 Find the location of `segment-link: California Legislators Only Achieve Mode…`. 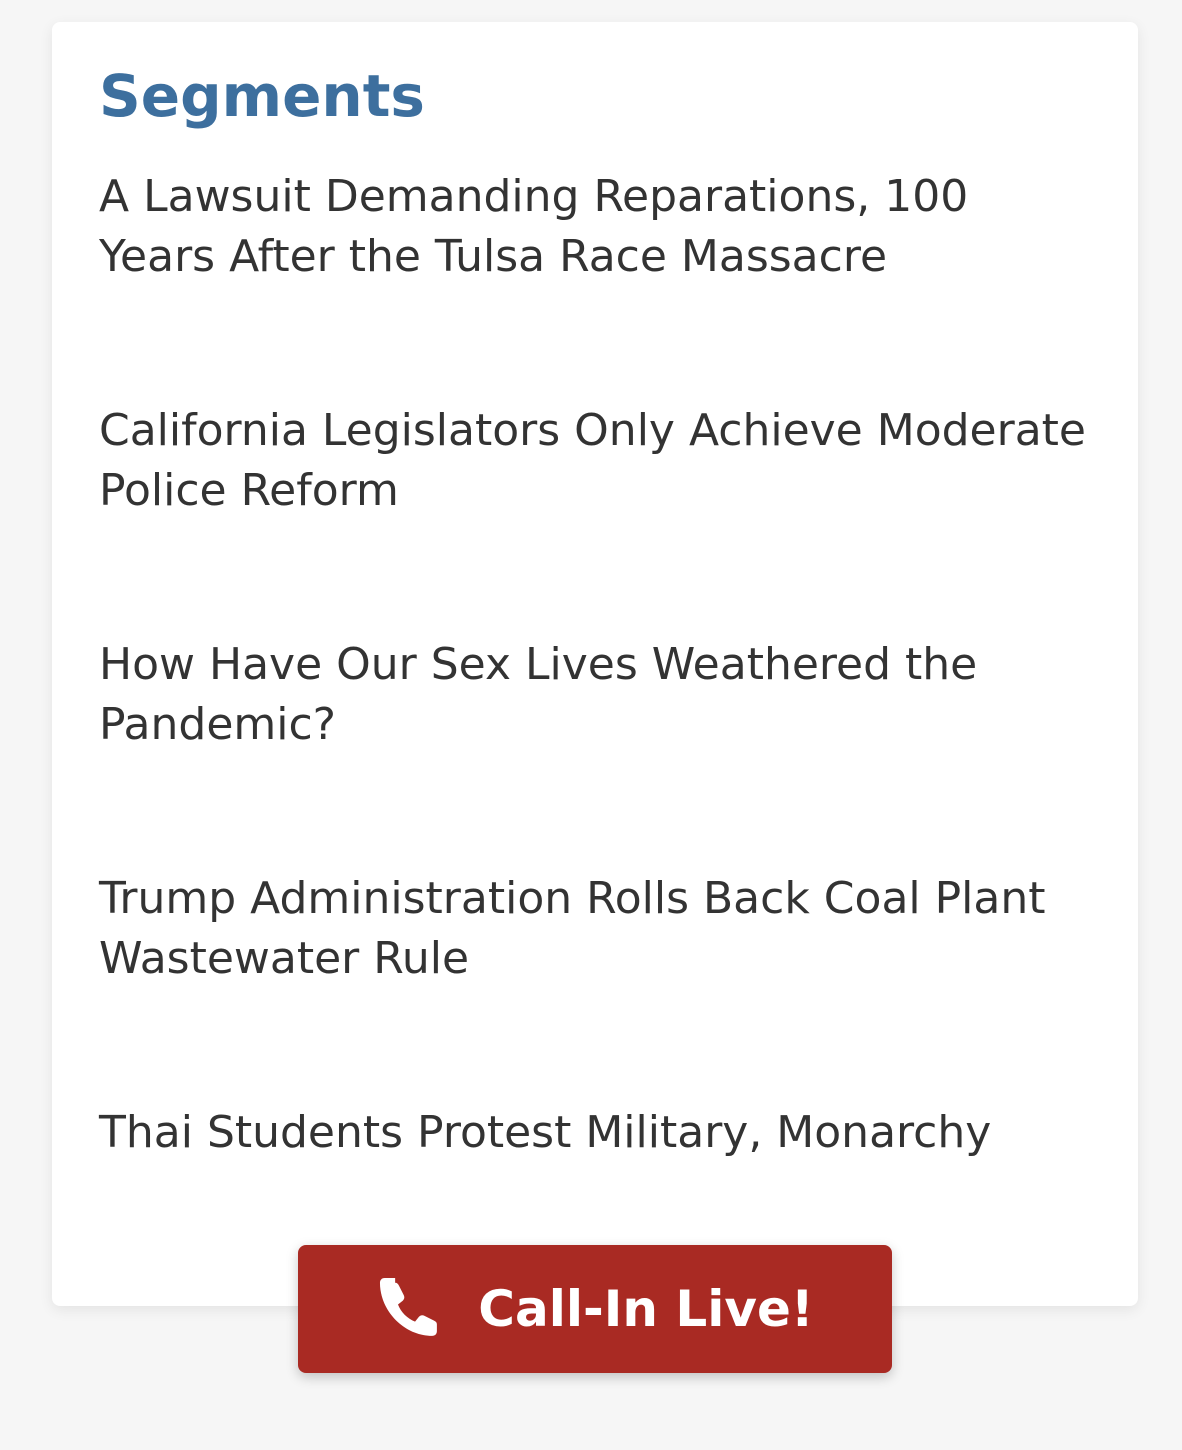

segment-link: California Legislators Only Achieve Mode… is located at coordinates (594, 461).